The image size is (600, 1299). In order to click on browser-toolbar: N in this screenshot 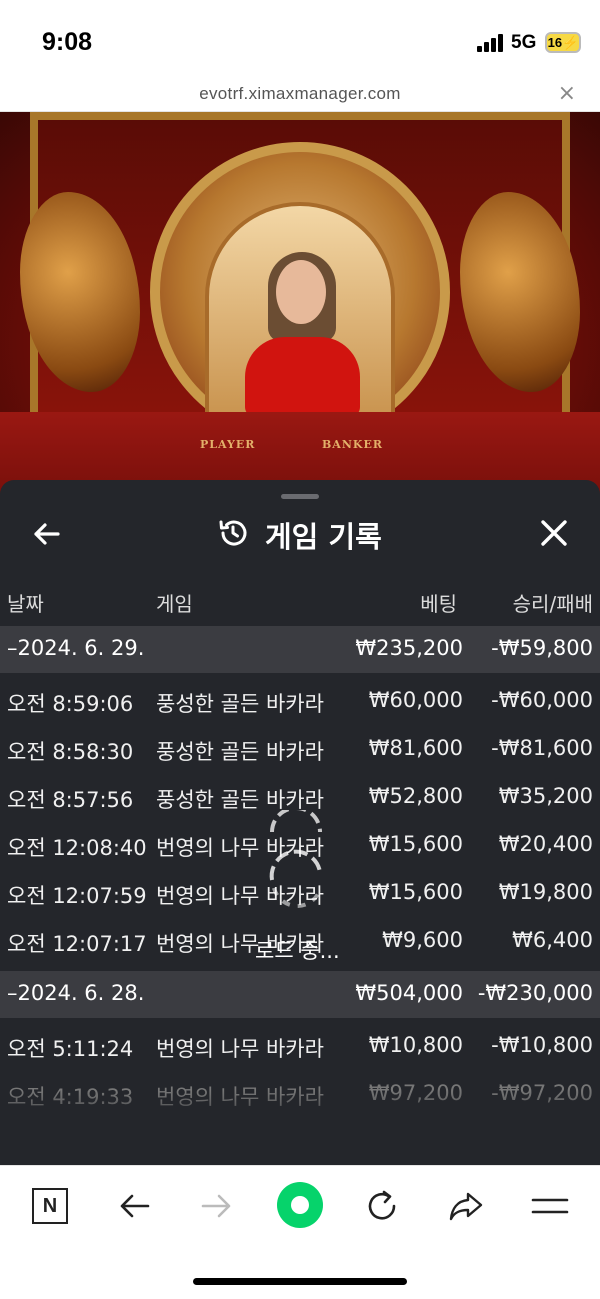, I will do `click(300, 1232)`.